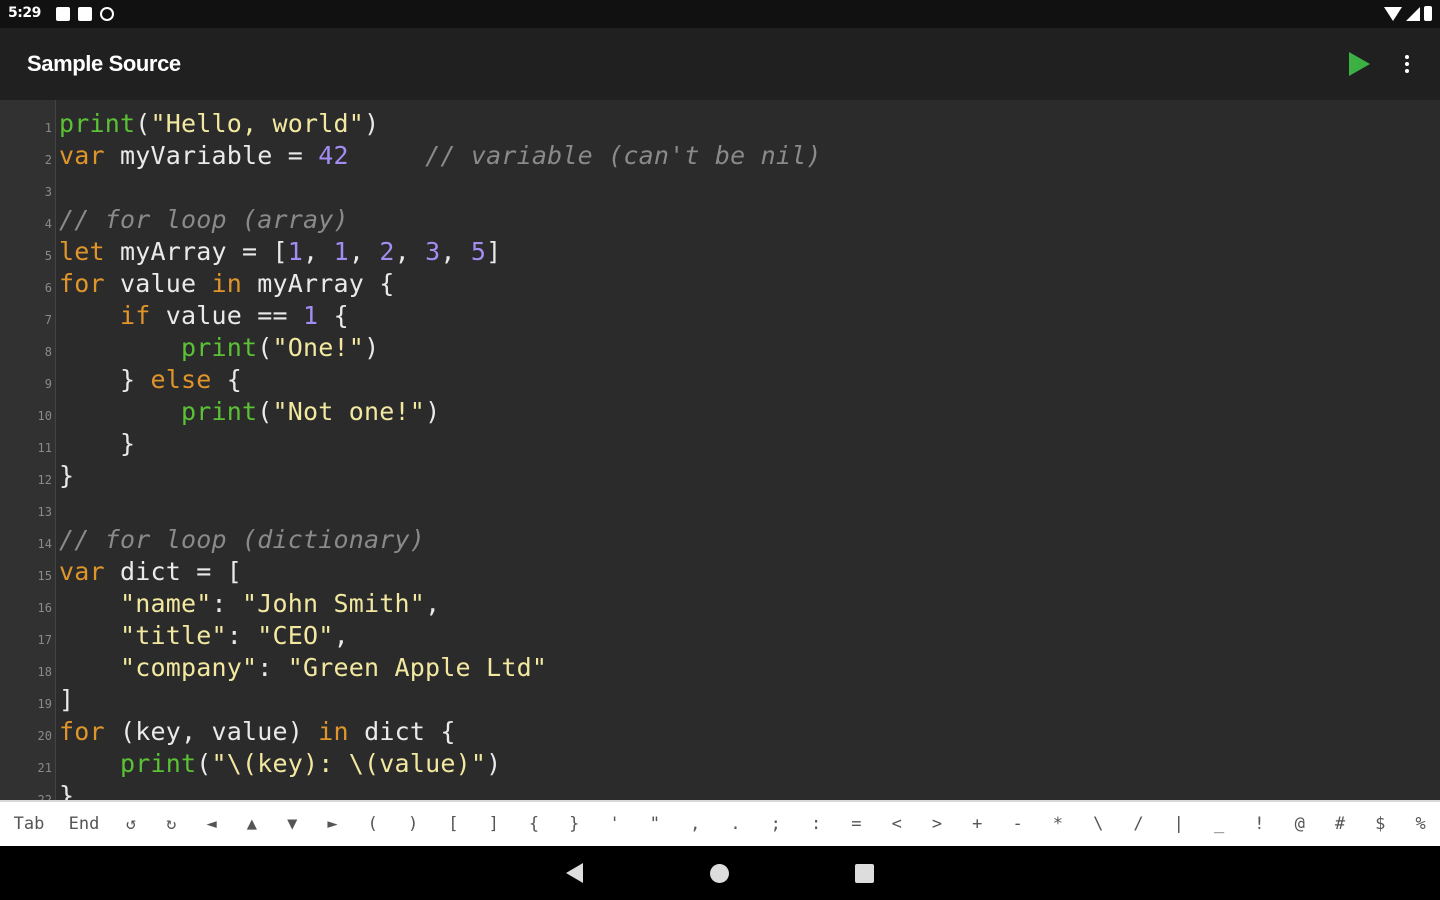 This screenshot has width=1440, height=900. I want to click on code-token: dict {, so click(402, 731).